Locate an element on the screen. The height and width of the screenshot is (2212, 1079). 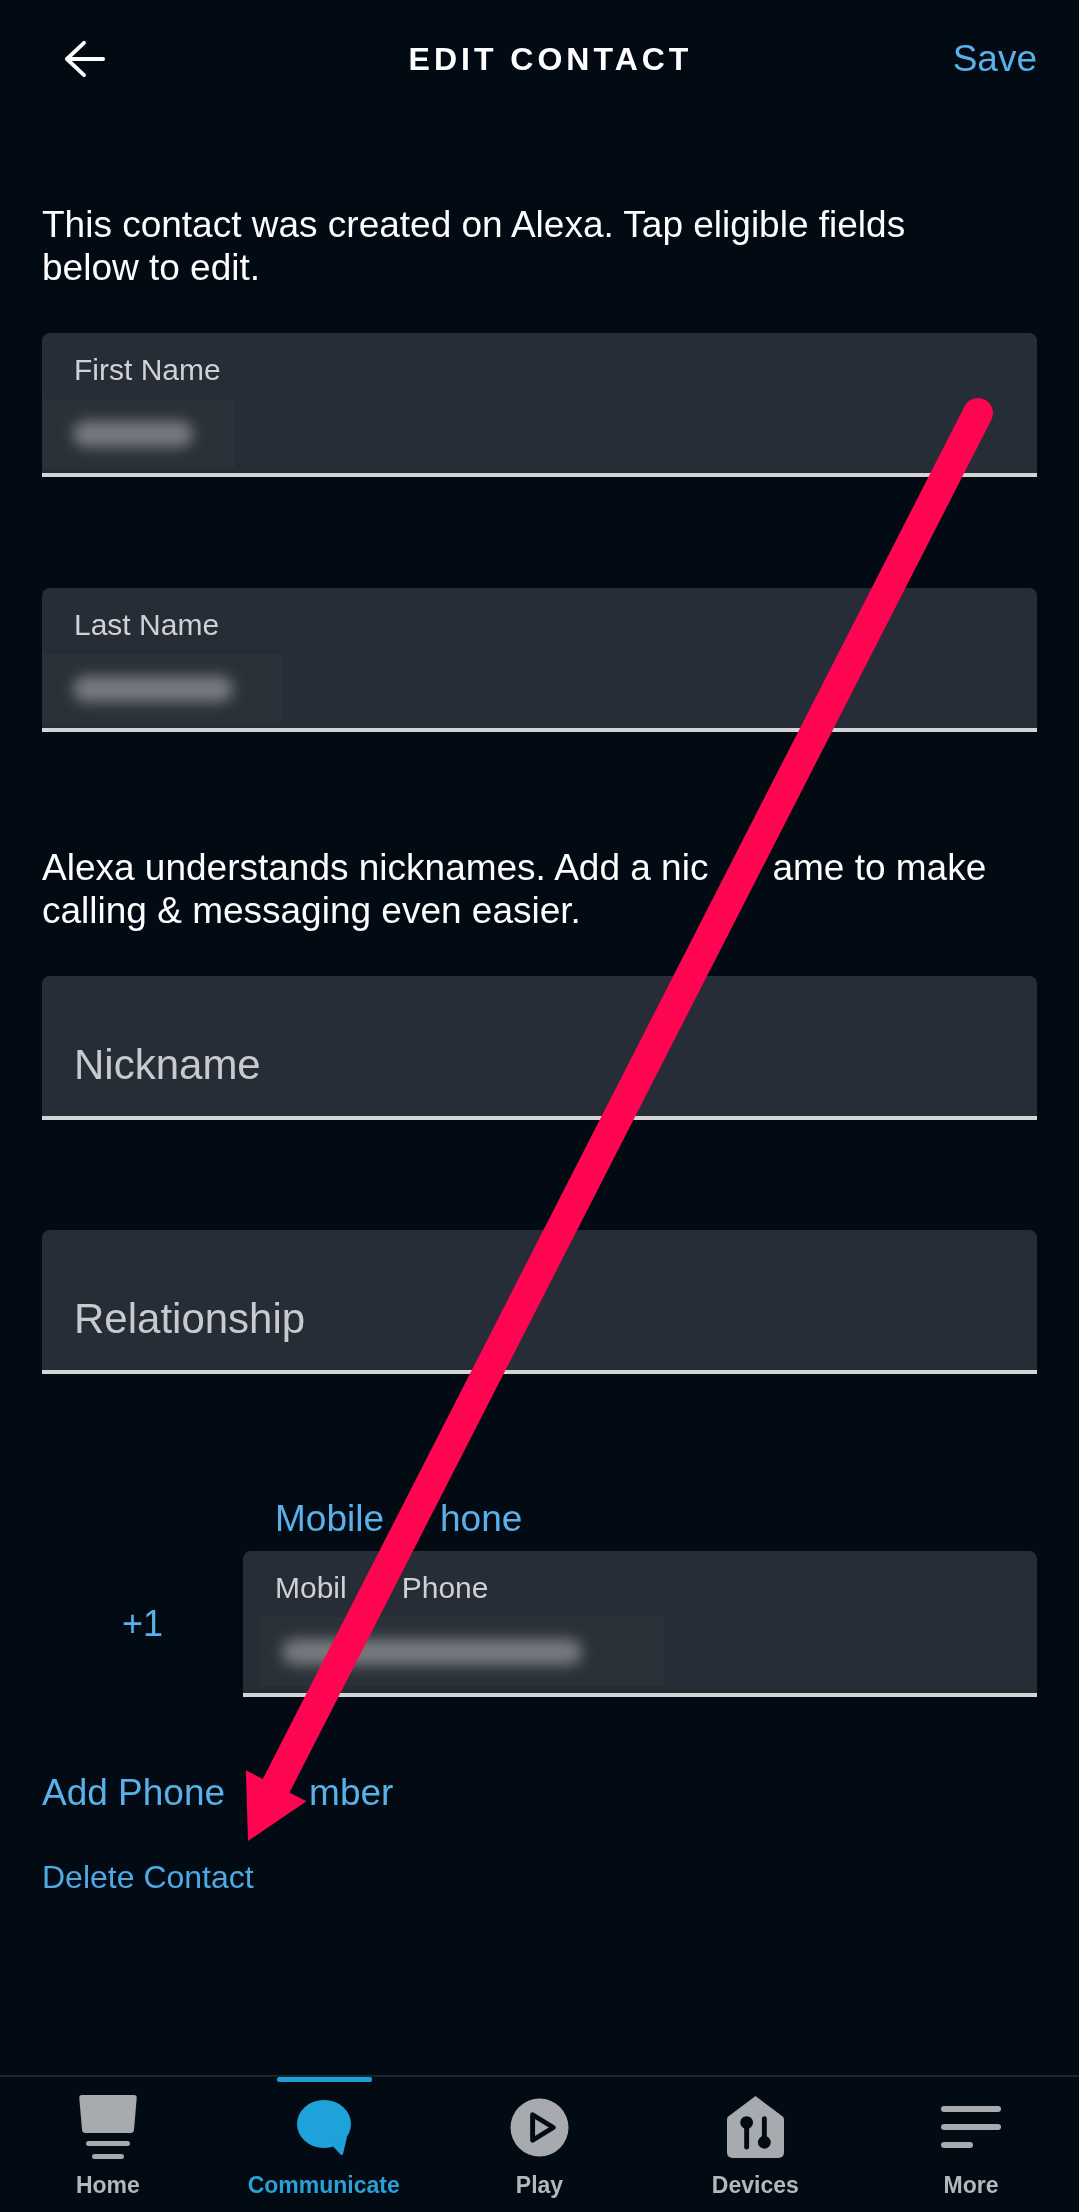
add-phone-link: Add Phone mber is located at coordinates (218, 1793).